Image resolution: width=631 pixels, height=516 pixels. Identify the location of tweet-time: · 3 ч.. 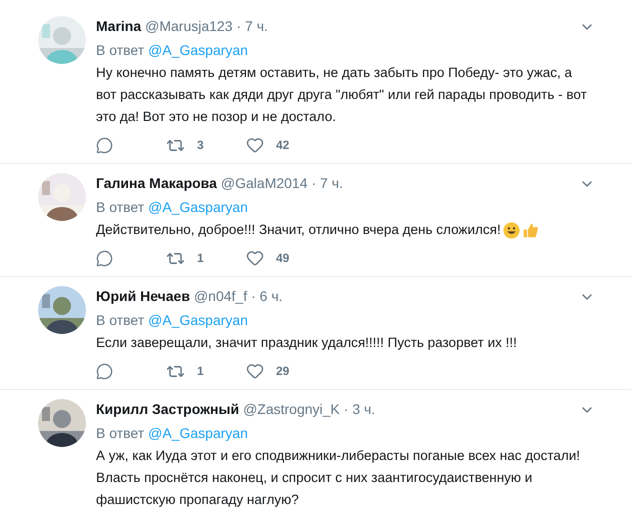
(360, 409).